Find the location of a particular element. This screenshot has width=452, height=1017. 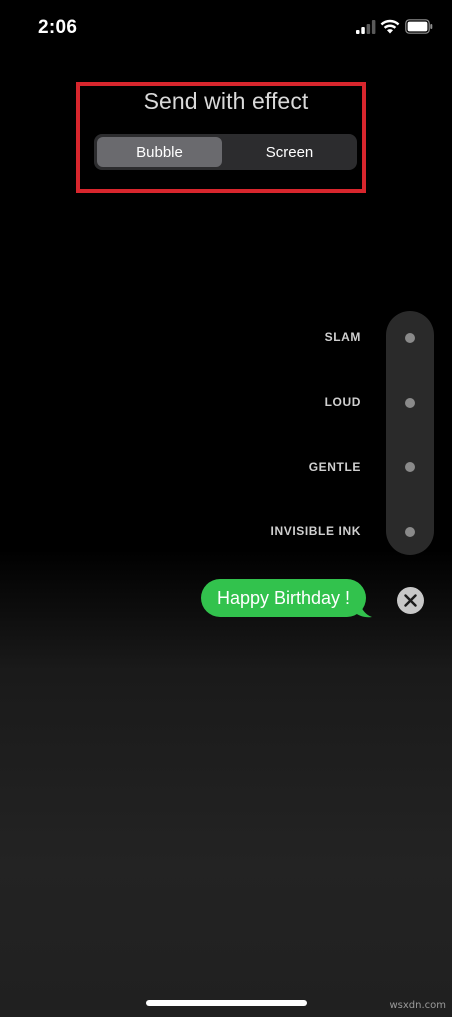

bubble-effects-track is located at coordinates (410, 433).